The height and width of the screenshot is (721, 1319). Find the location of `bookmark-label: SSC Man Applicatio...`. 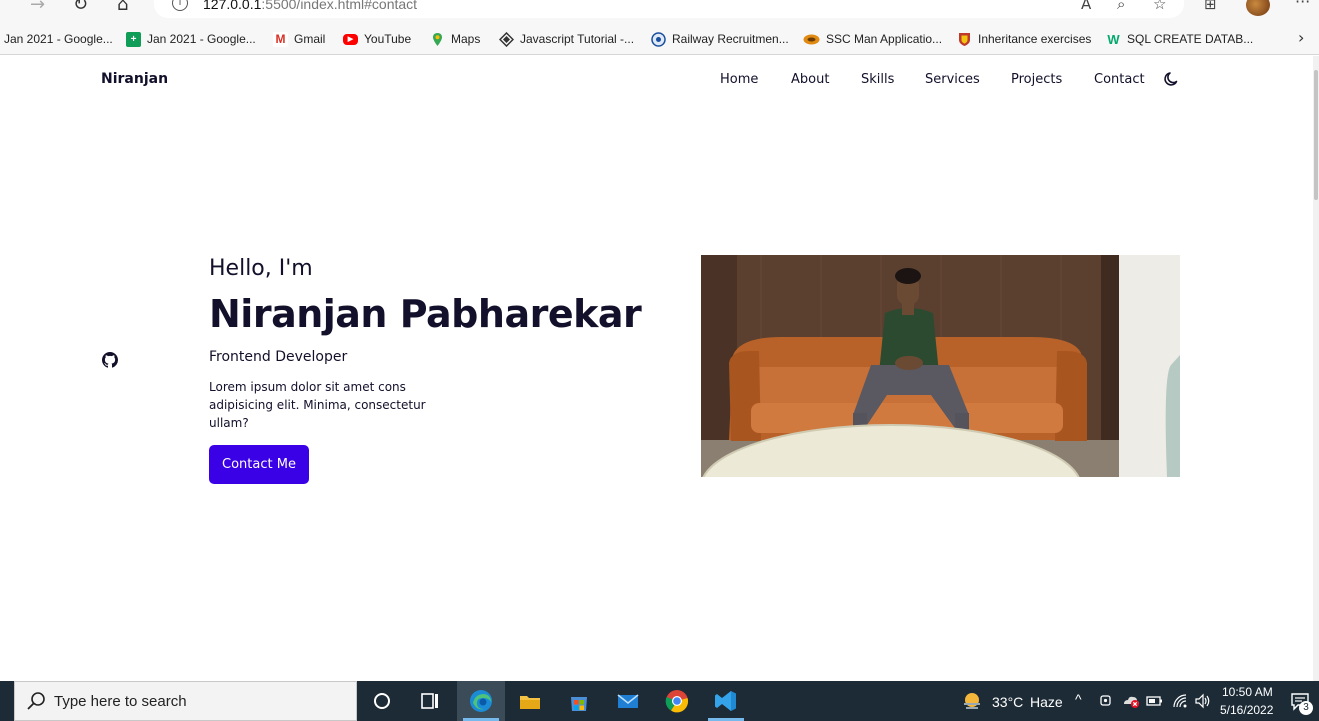

bookmark-label: SSC Man Applicatio... is located at coordinates (884, 39).